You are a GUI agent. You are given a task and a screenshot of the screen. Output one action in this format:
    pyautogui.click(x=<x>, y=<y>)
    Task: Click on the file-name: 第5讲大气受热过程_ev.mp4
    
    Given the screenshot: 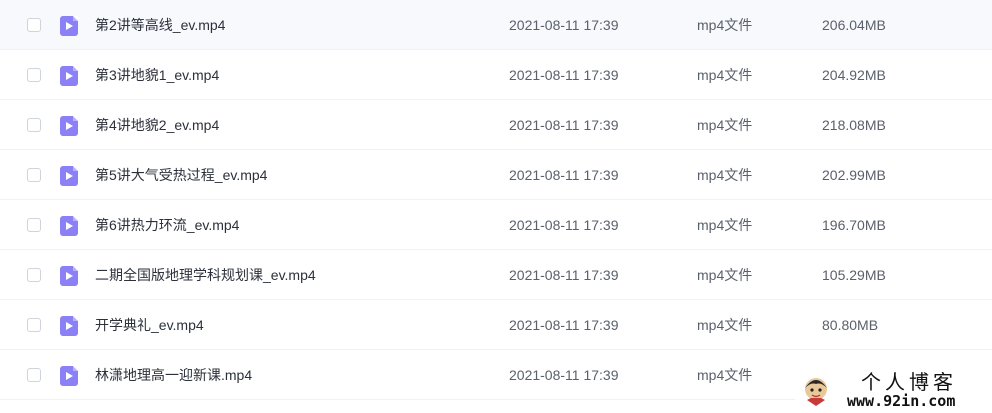 What is the action you would take?
    pyautogui.click(x=181, y=175)
    